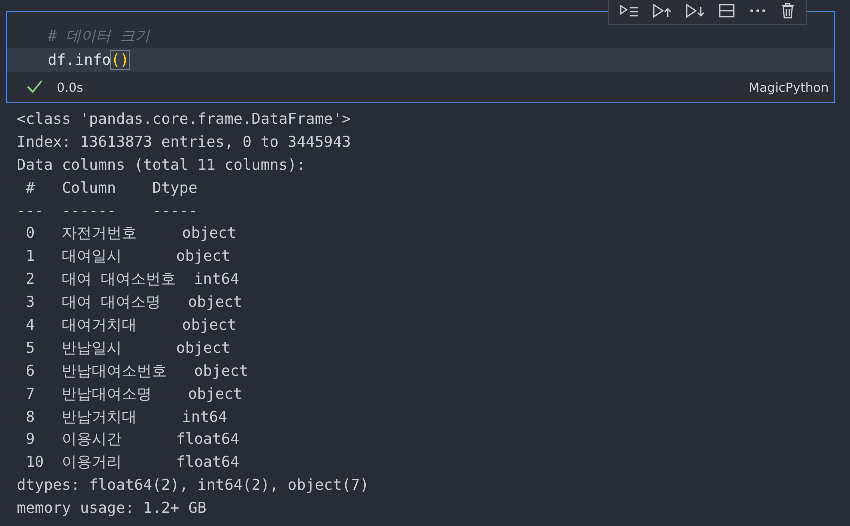 This screenshot has height=526, width=850. What do you see at coordinates (727, 11) in the screenshot?
I see `split-cell-icon` at bounding box center [727, 11].